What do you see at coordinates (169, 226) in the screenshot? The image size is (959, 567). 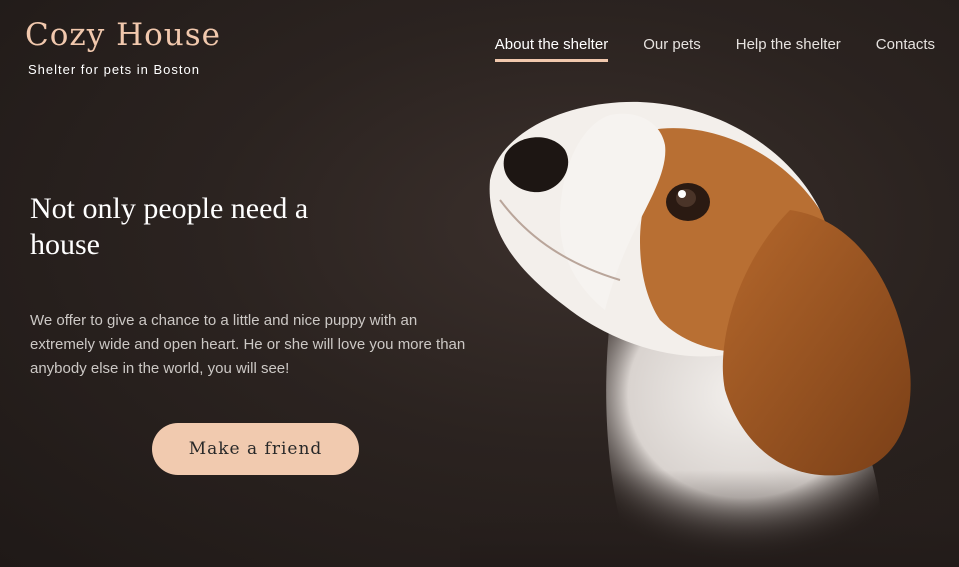 I see `hero-title: Not only people need a house` at bounding box center [169, 226].